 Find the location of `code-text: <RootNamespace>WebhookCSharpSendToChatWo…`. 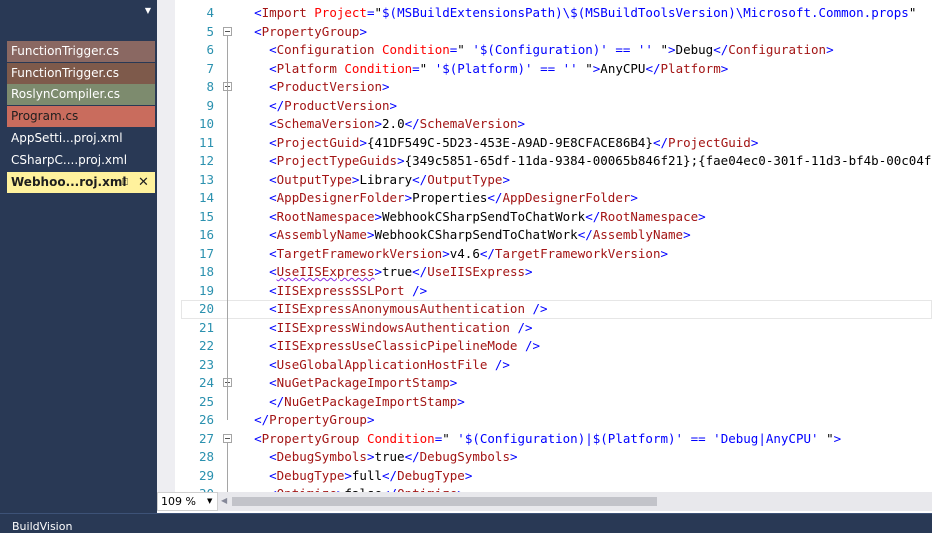

code-text: <RootNamespace>WebhookCSharpSendToChatWo… is located at coordinates (487, 216).